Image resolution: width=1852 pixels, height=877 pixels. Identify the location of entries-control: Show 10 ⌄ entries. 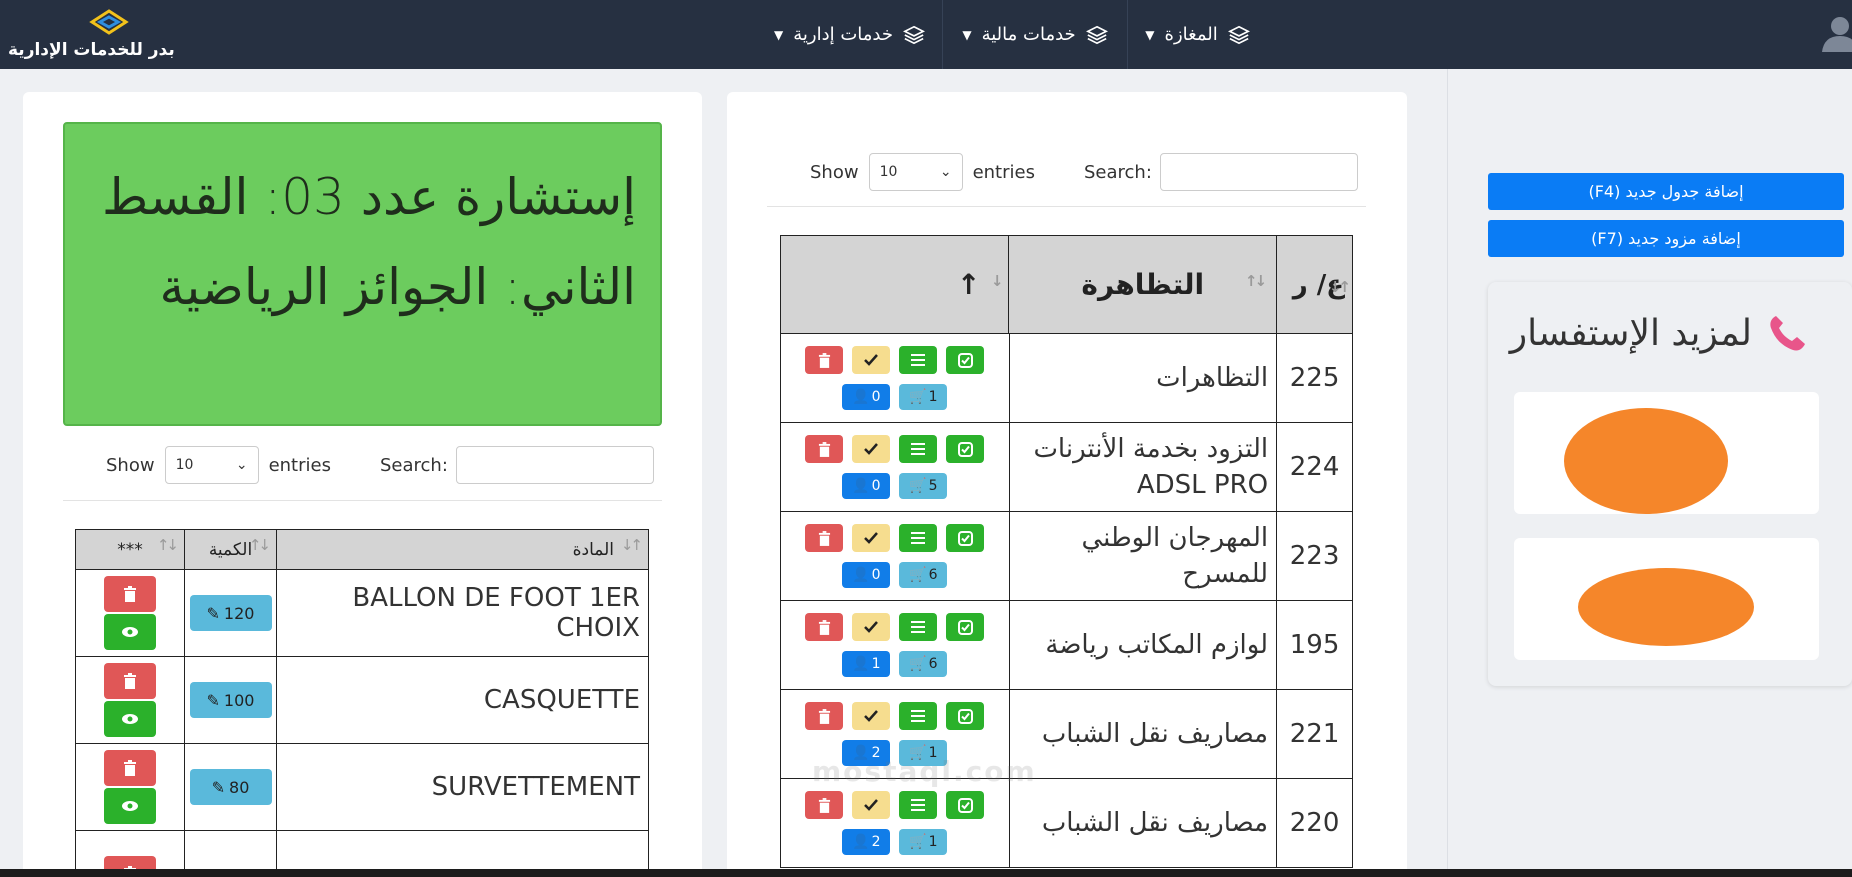
(922, 172).